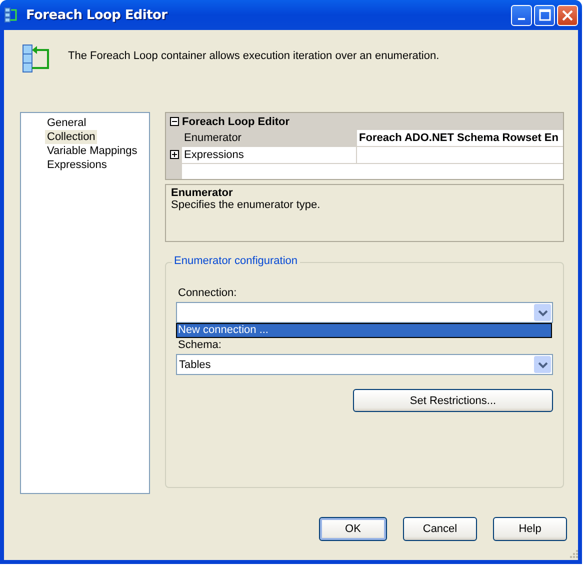  Describe the element at coordinates (269, 138) in the screenshot. I see `property-name: Enumerator` at that location.